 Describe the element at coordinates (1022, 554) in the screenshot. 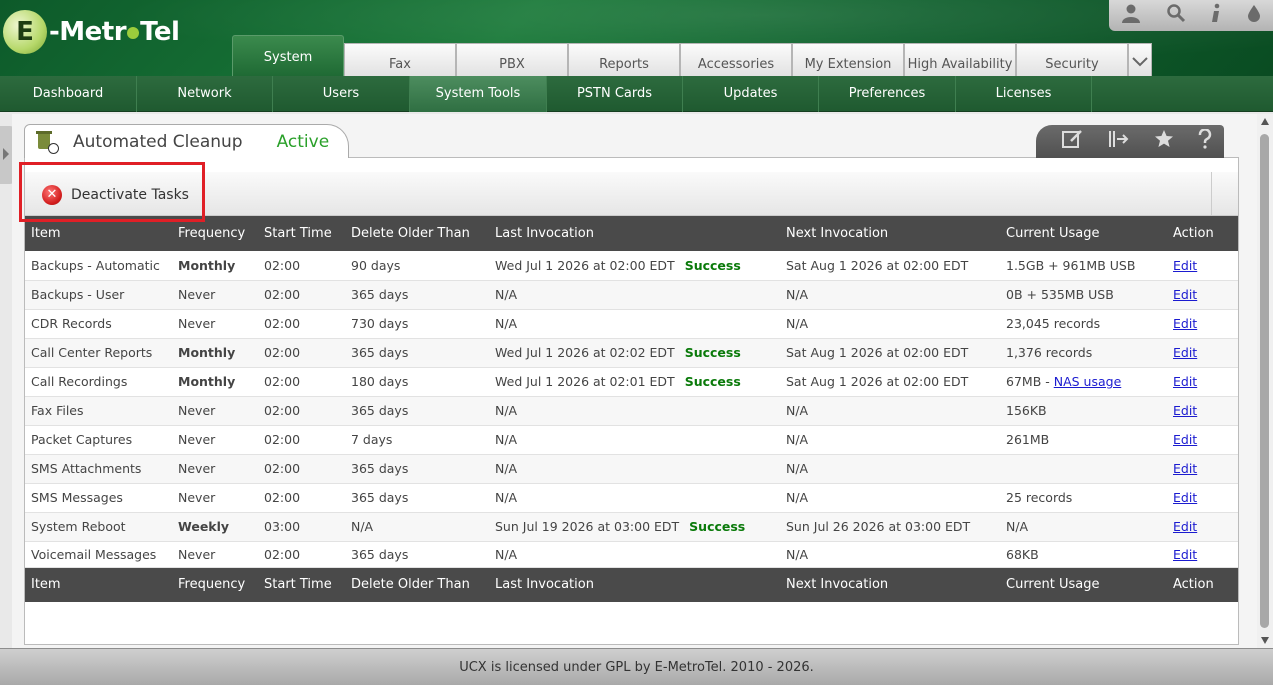

I see `usage-text: 68KB` at that location.